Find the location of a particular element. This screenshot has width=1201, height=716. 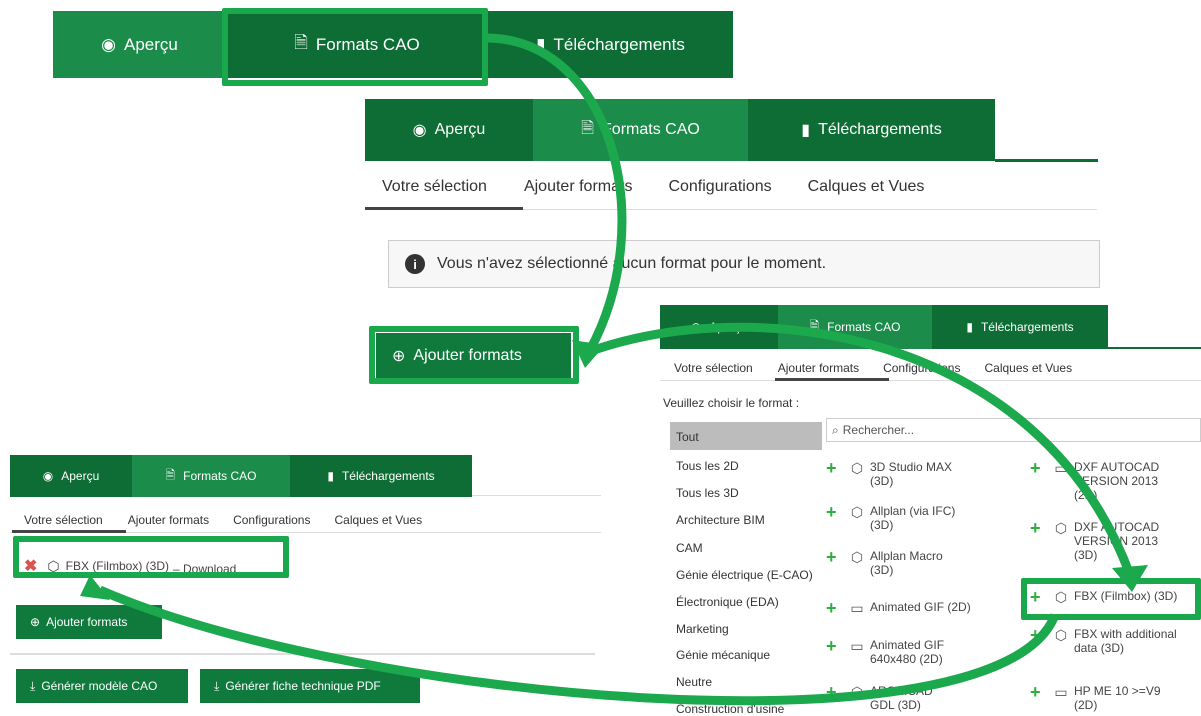

category-item: Tout is located at coordinates (687, 437).